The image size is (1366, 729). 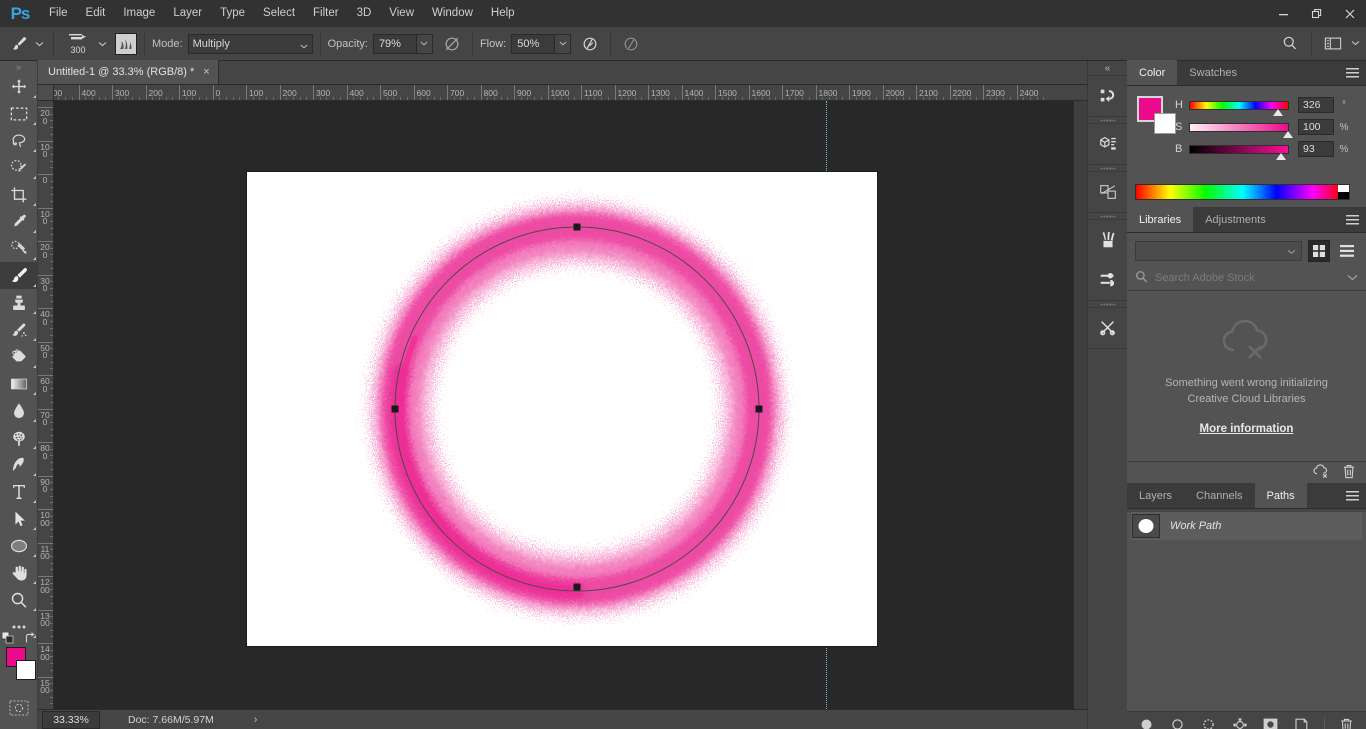 What do you see at coordinates (30, 639) in the screenshot?
I see `swap-colors-icon` at bounding box center [30, 639].